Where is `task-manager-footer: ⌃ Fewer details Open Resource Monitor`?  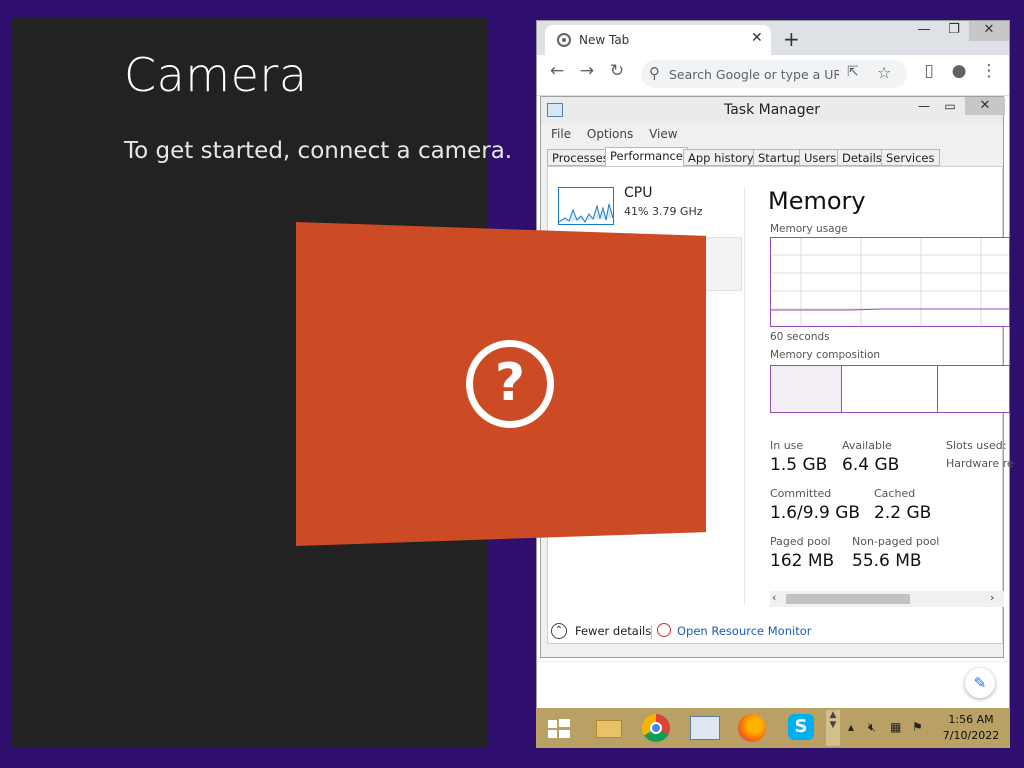
task-manager-footer: ⌃ Fewer details Open Resource Monitor is located at coordinates (772, 634).